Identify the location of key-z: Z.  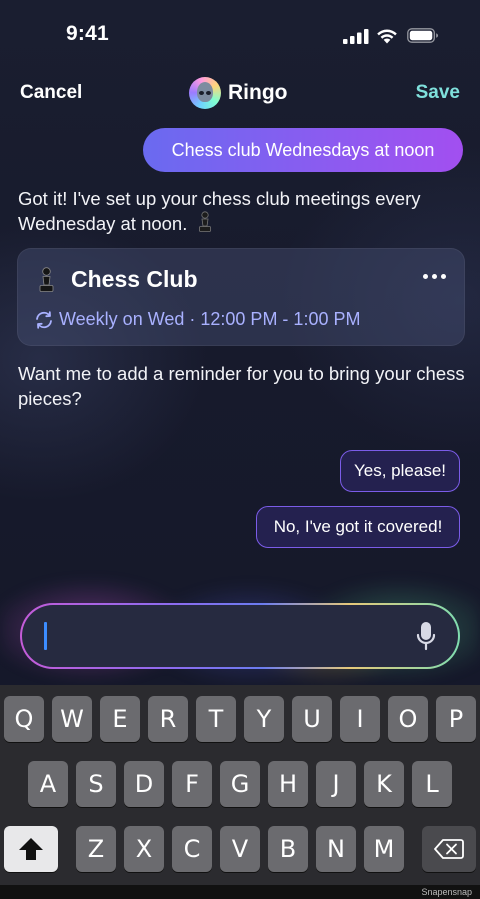
(96, 849).